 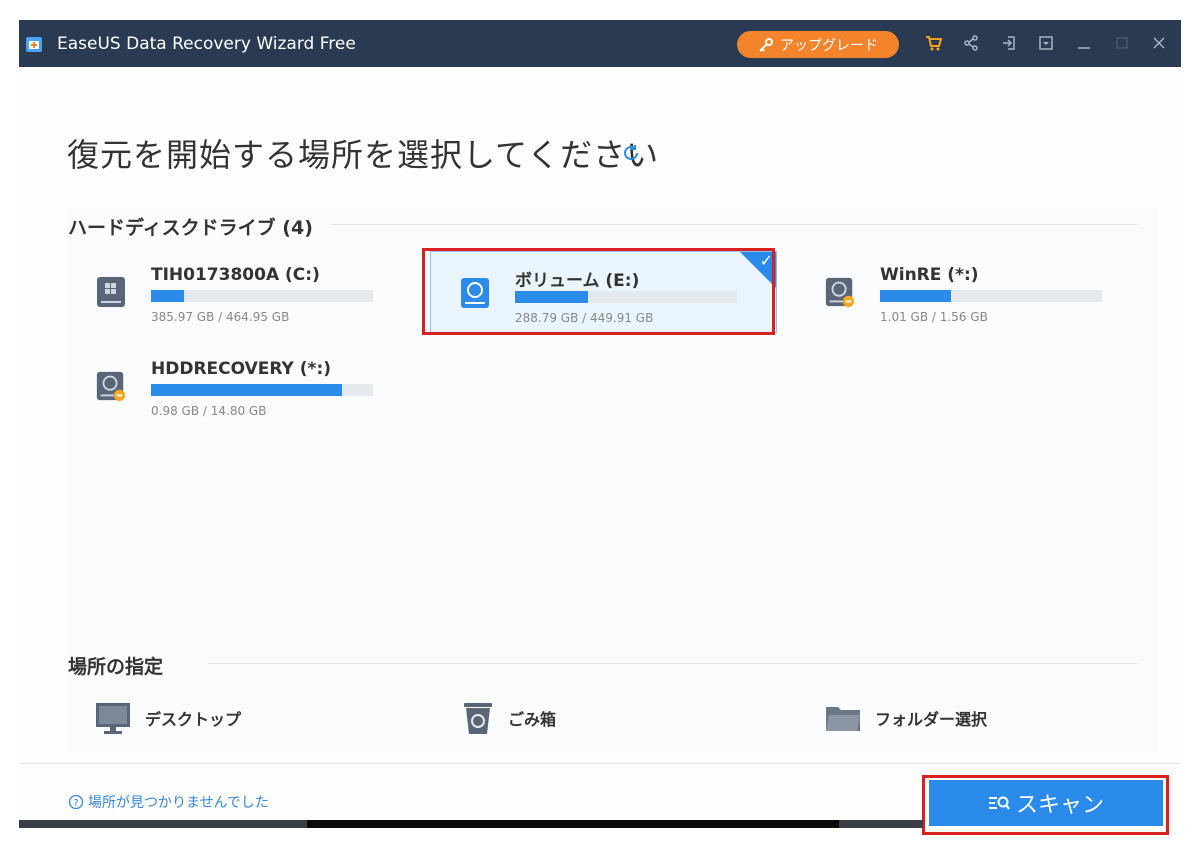 I want to click on selection-highlight-box, so click(x=598, y=291).